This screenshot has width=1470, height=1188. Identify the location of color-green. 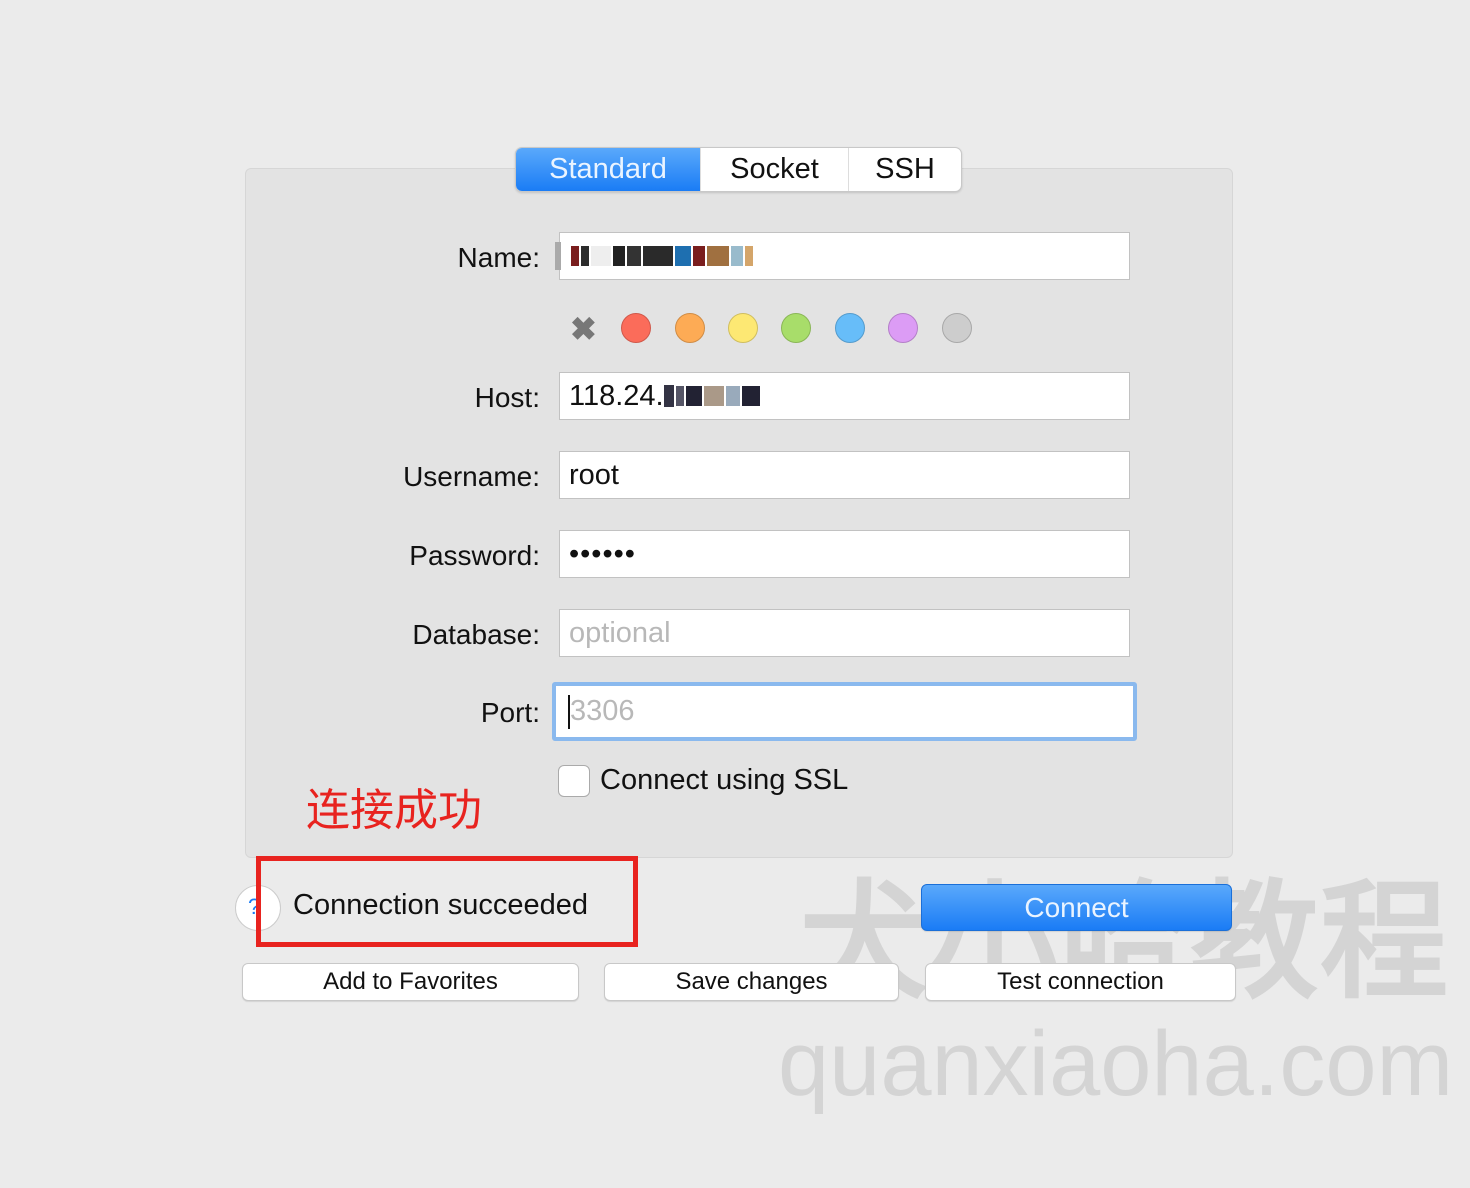
(796, 328).